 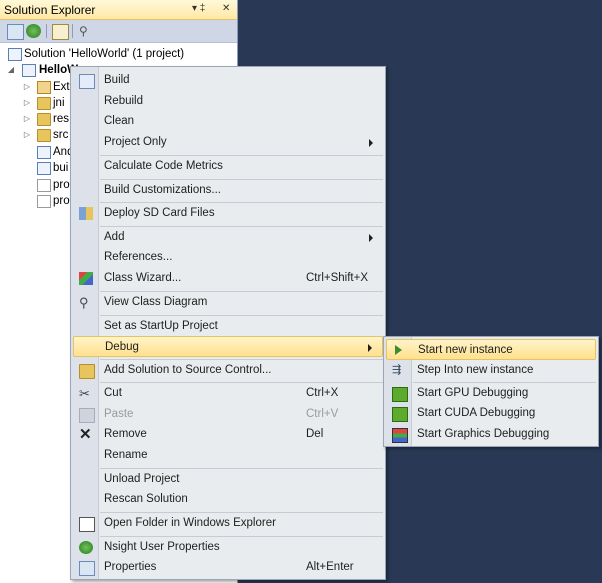 I want to click on menu-item-view-class-diagram: ⚲ View Class Diagram, so click(x=228, y=302).